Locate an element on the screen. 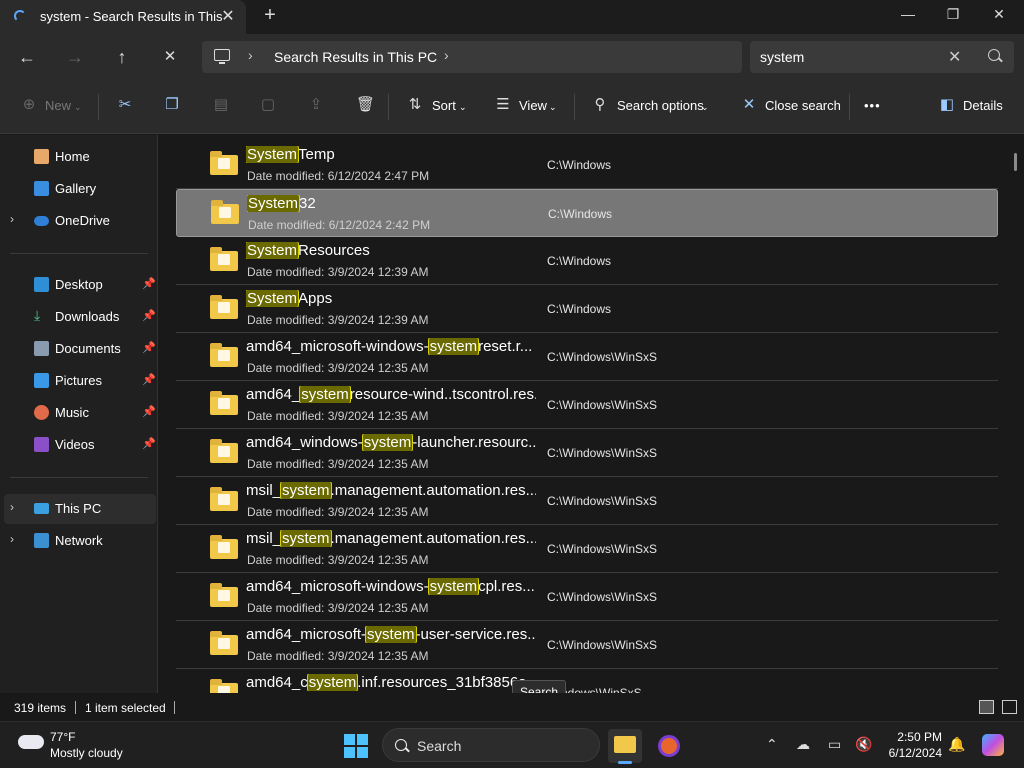 Image resolution: width=1024 pixels, height=768 pixels. sidebar-item-music: Music 📌 is located at coordinates (78, 413).